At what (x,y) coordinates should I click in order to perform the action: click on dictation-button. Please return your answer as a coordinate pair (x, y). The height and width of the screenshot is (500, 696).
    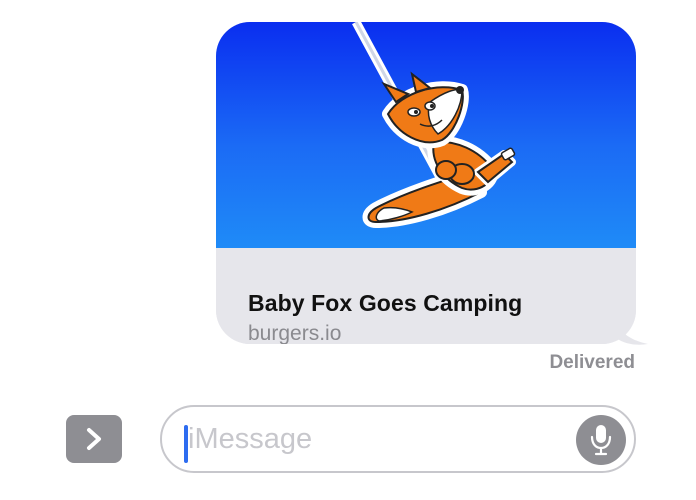
    Looking at the image, I should click on (601, 440).